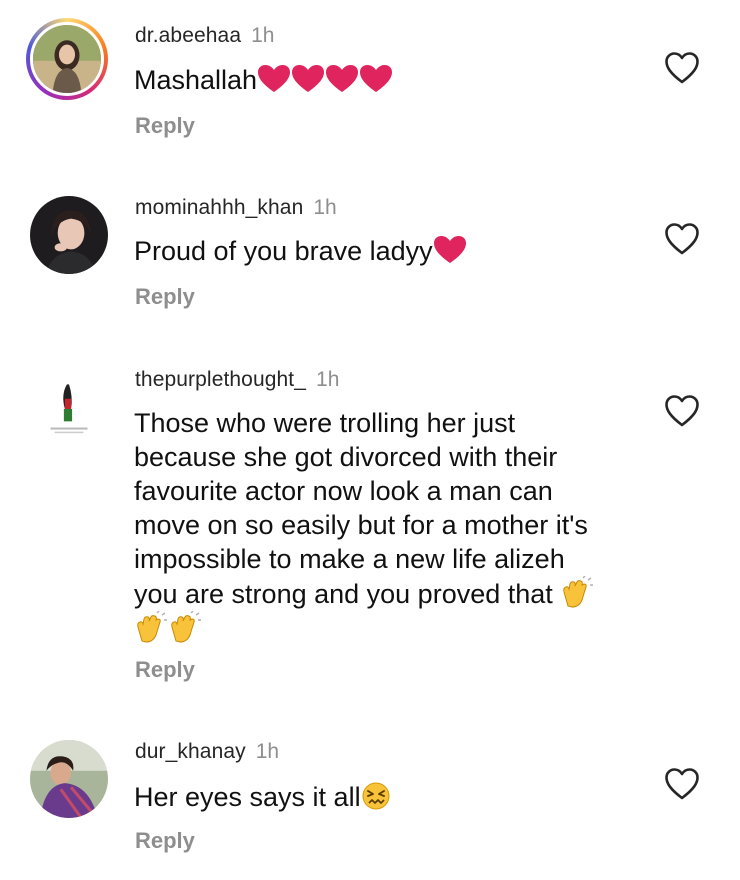 The width and height of the screenshot is (740, 880). Describe the element at coordinates (188, 35) in the screenshot. I see `username: dr.abeehaa` at that location.